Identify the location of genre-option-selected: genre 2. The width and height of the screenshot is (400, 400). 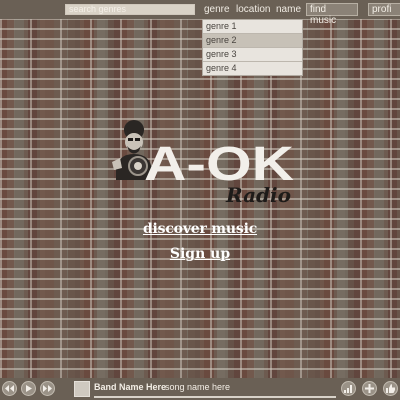
(252, 40).